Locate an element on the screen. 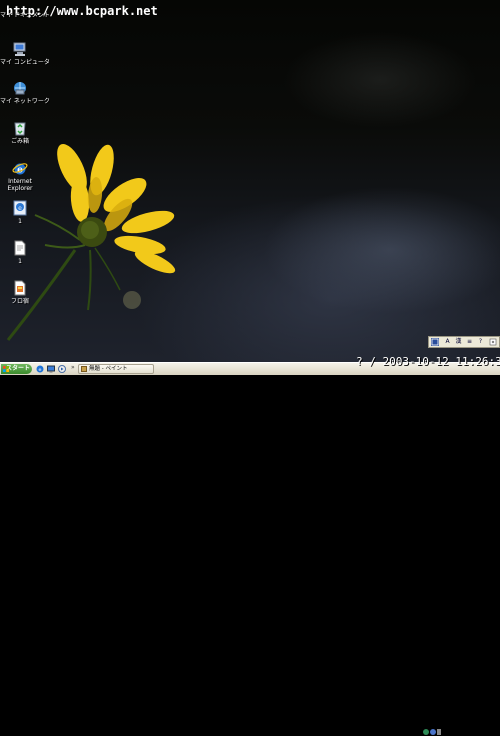  desktop-icon-label: マイ ドキュメント is located at coordinates (25, 15).